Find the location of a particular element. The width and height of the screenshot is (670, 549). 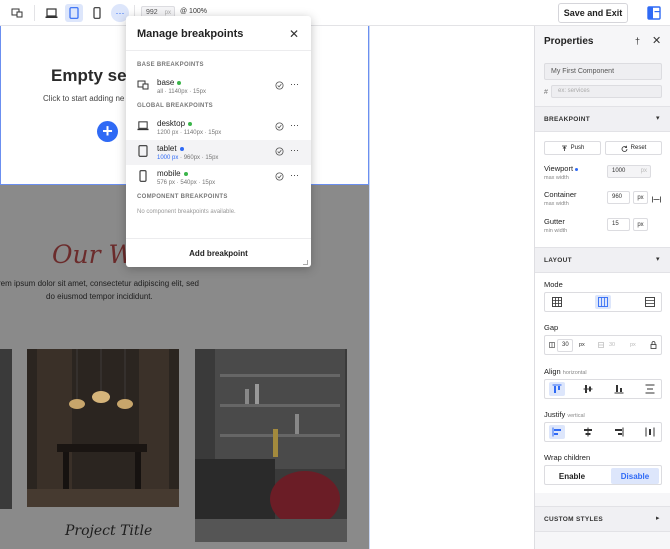

gap-inputs: 30 px 30 px is located at coordinates (603, 345).